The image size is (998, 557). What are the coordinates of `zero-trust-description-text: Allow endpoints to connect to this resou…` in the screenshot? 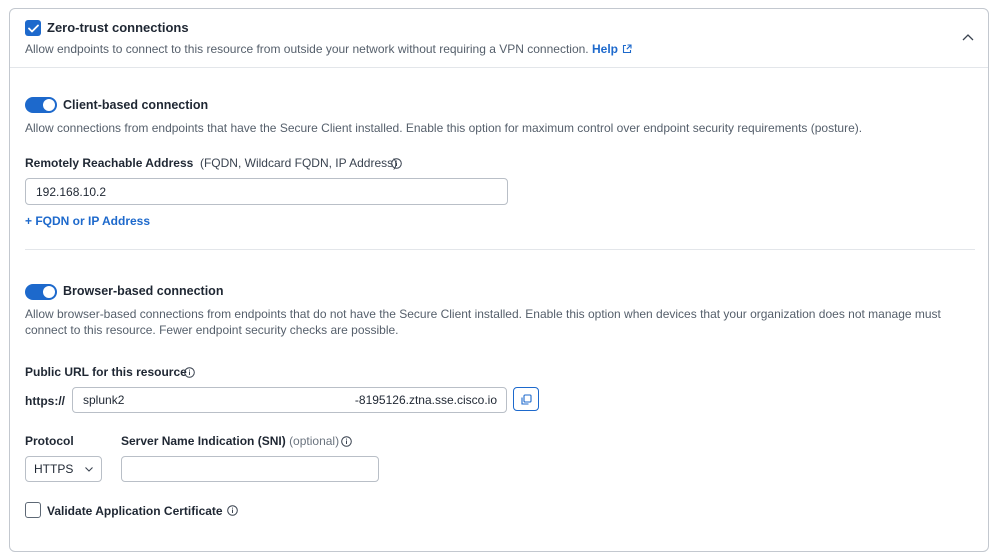 It's located at (307, 49).